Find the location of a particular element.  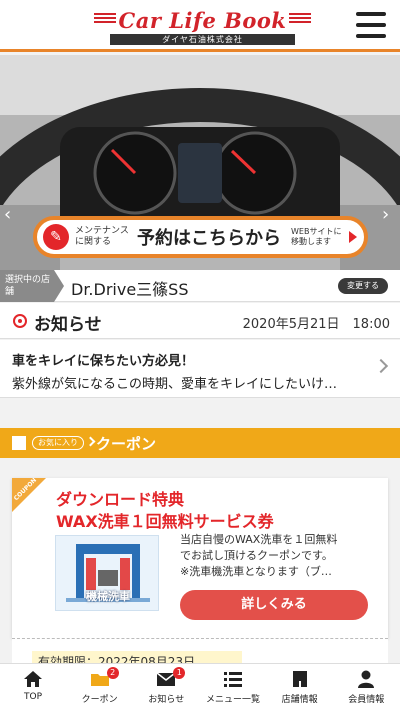

selected-store-tag: 選択中の店舗 is located at coordinates (32, 286).